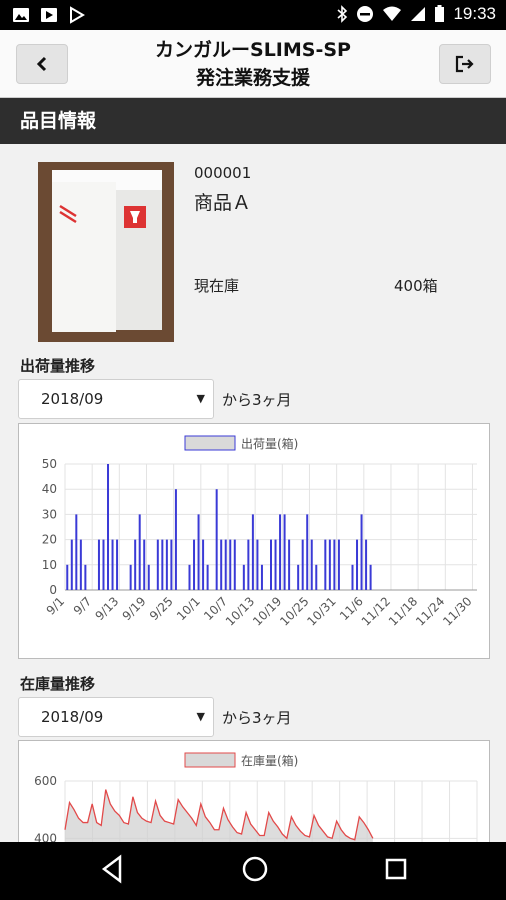  Describe the element at coordinates (49, 15) in the screenshot. I see `notification-icons` at that location.